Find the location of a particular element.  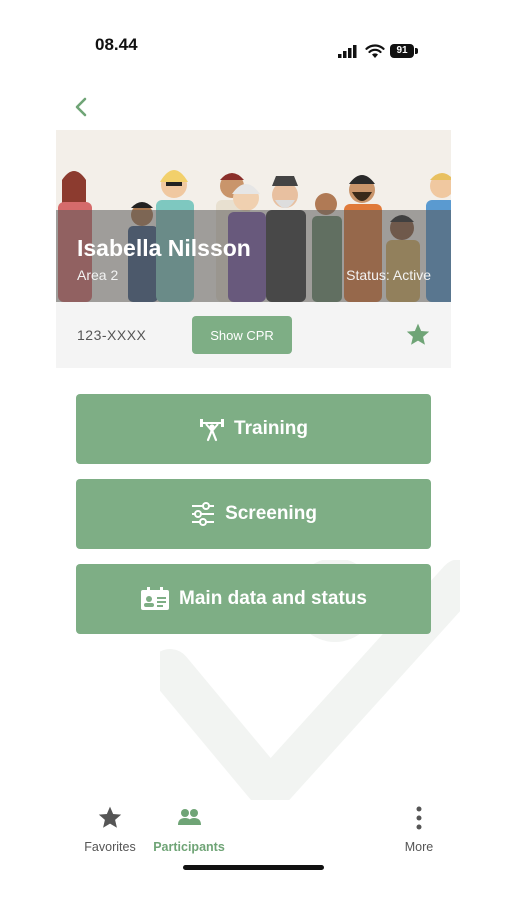

favorite-star-icon is located at coordinates (418, 335).